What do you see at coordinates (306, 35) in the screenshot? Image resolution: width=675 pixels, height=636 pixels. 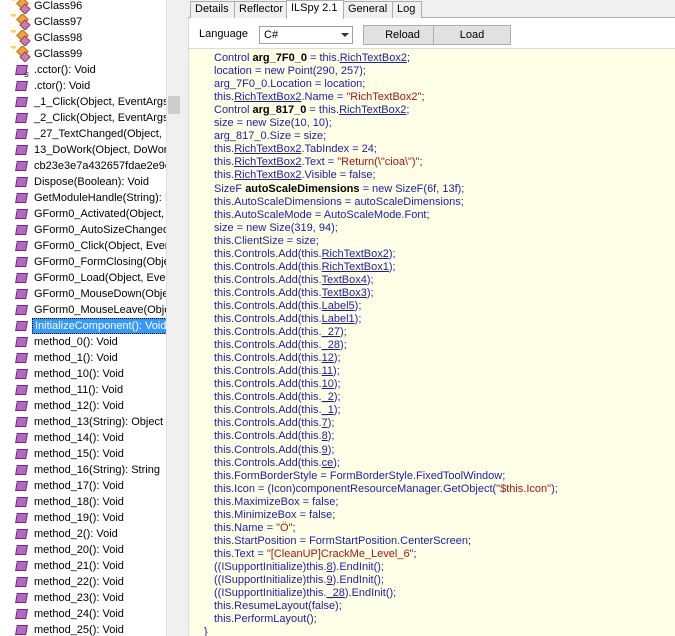 I see `language-select: C#` at bounding box center [306, 35].